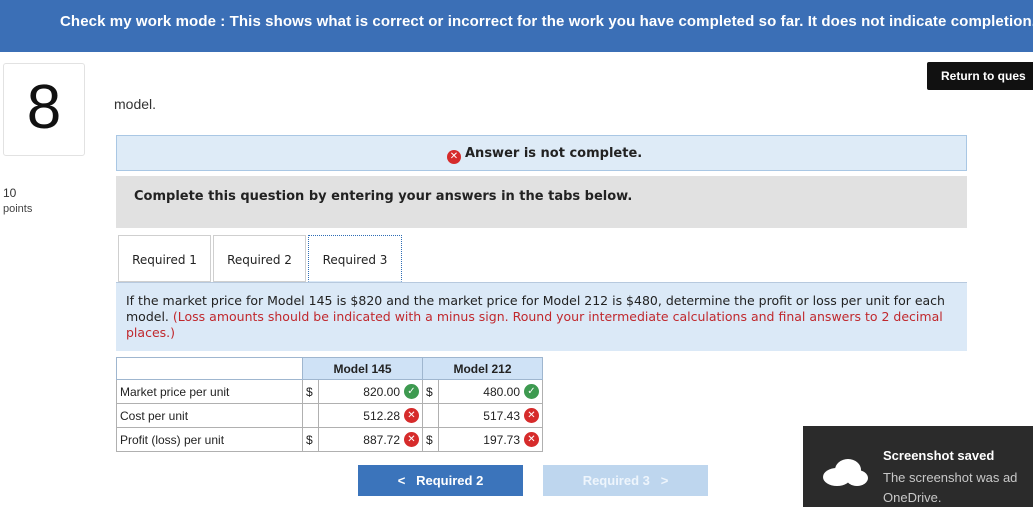 Image resolution: width=1033 pixels, height=507 pixels. Describe the element at coordinates (501, 392) in the screenshot. I see `market-price-212-input: 480.00` at that location.